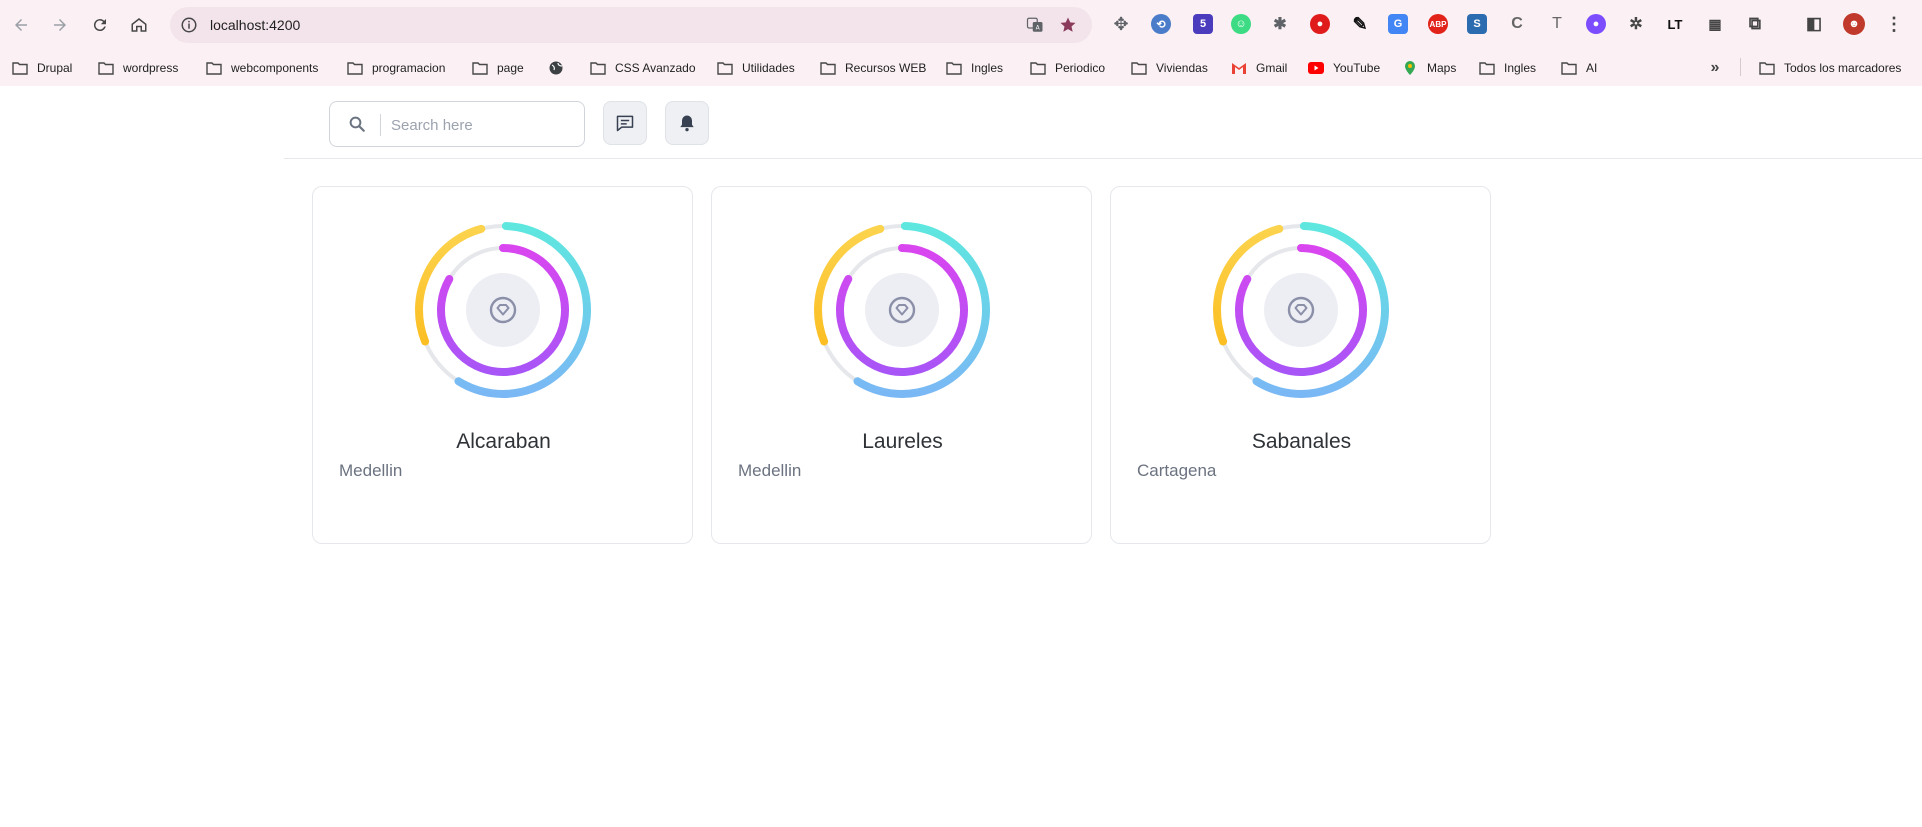 This screenshot has width=1922, height=827. What do you see at coordinates (1182, 68) in the screenshot?
I see `bookmark-label: Viviendas` at bounding box center [1182, 68].